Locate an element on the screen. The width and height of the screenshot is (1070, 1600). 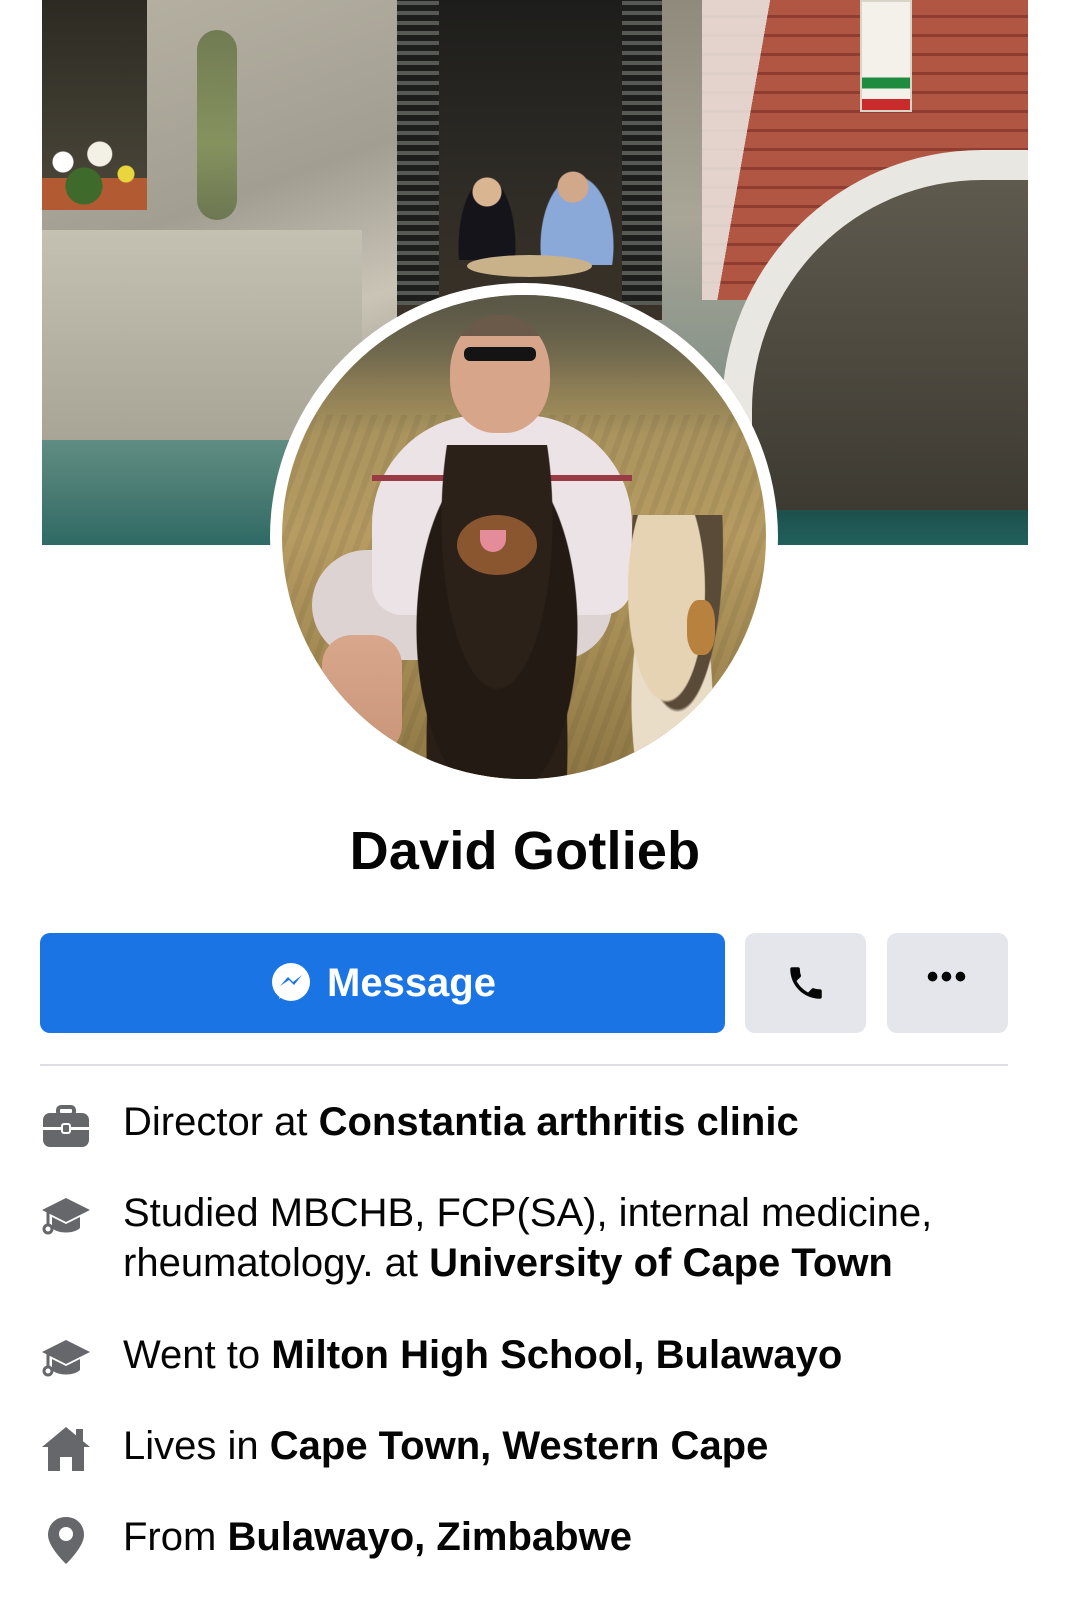
more-options-button: ••• is located at coordinates (947, 983).